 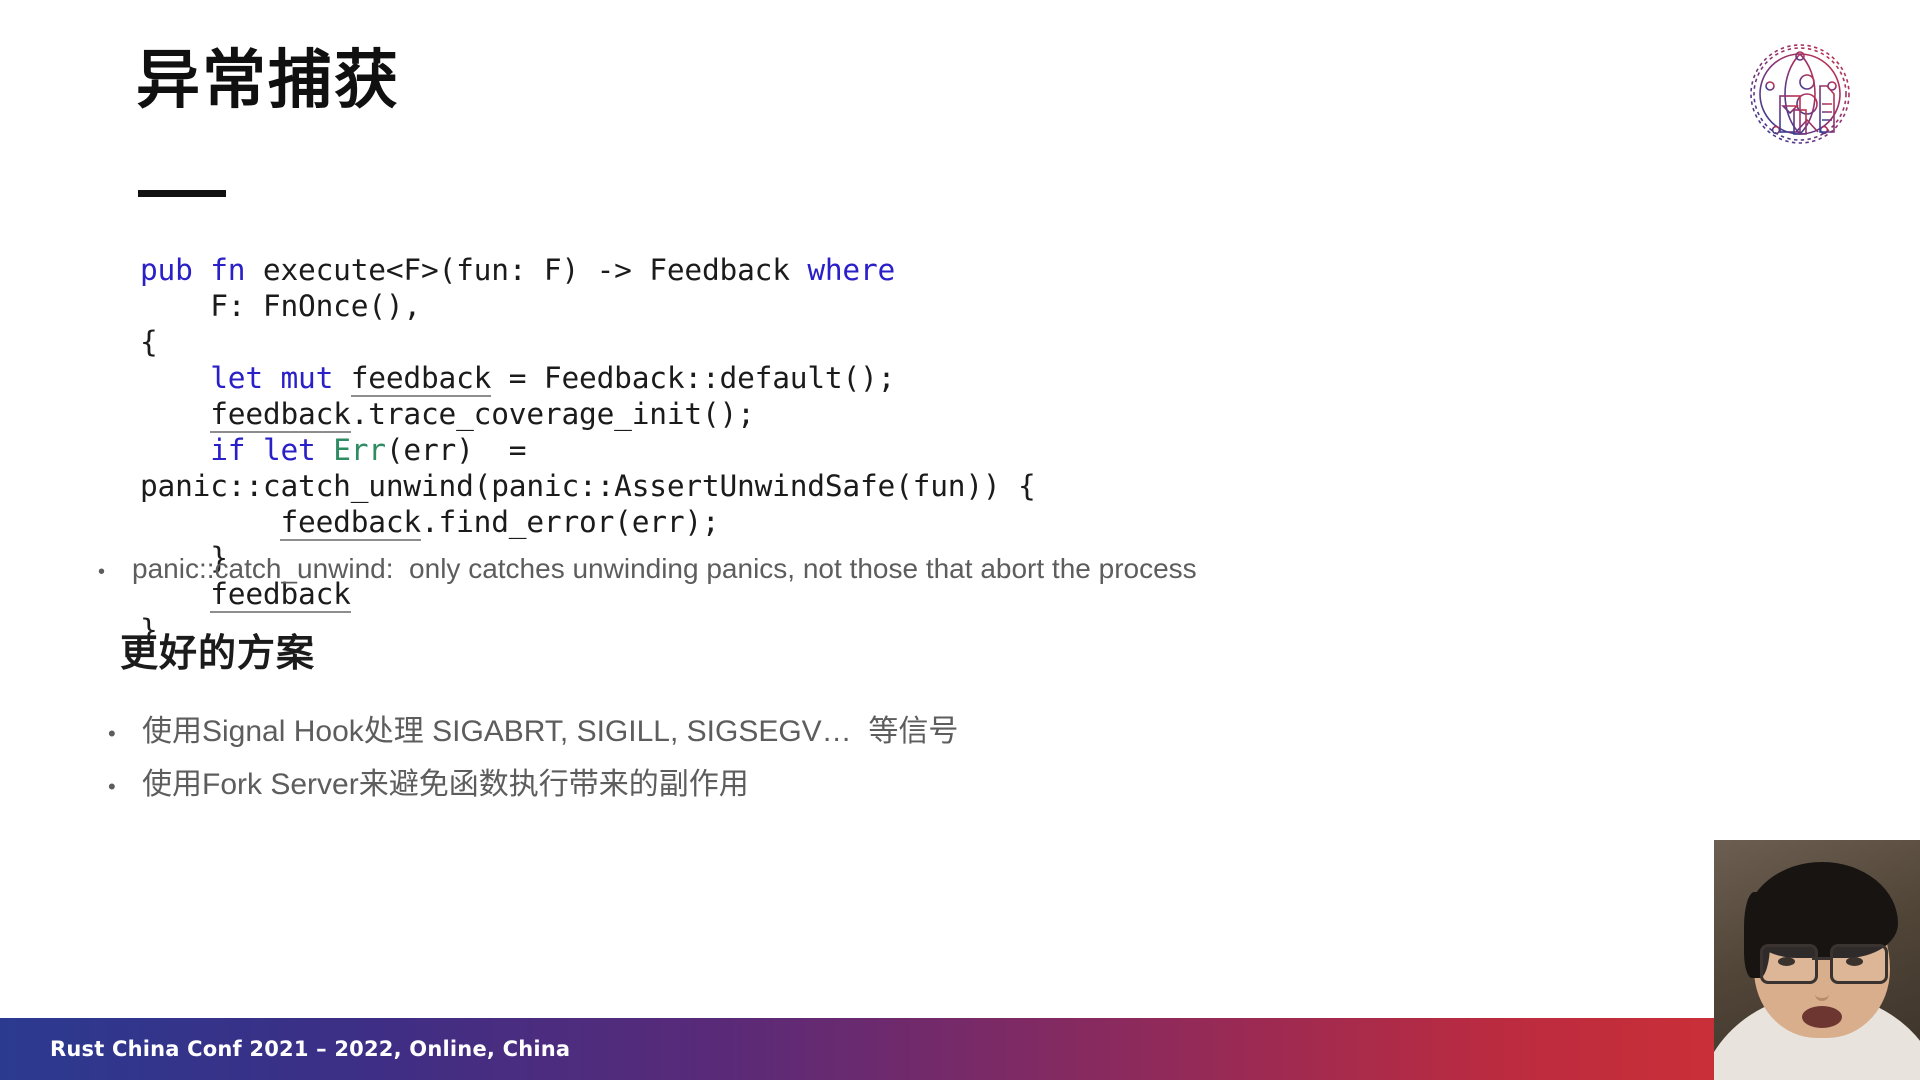 I want to click on title-underline-rule, so click(x=182, y=193).